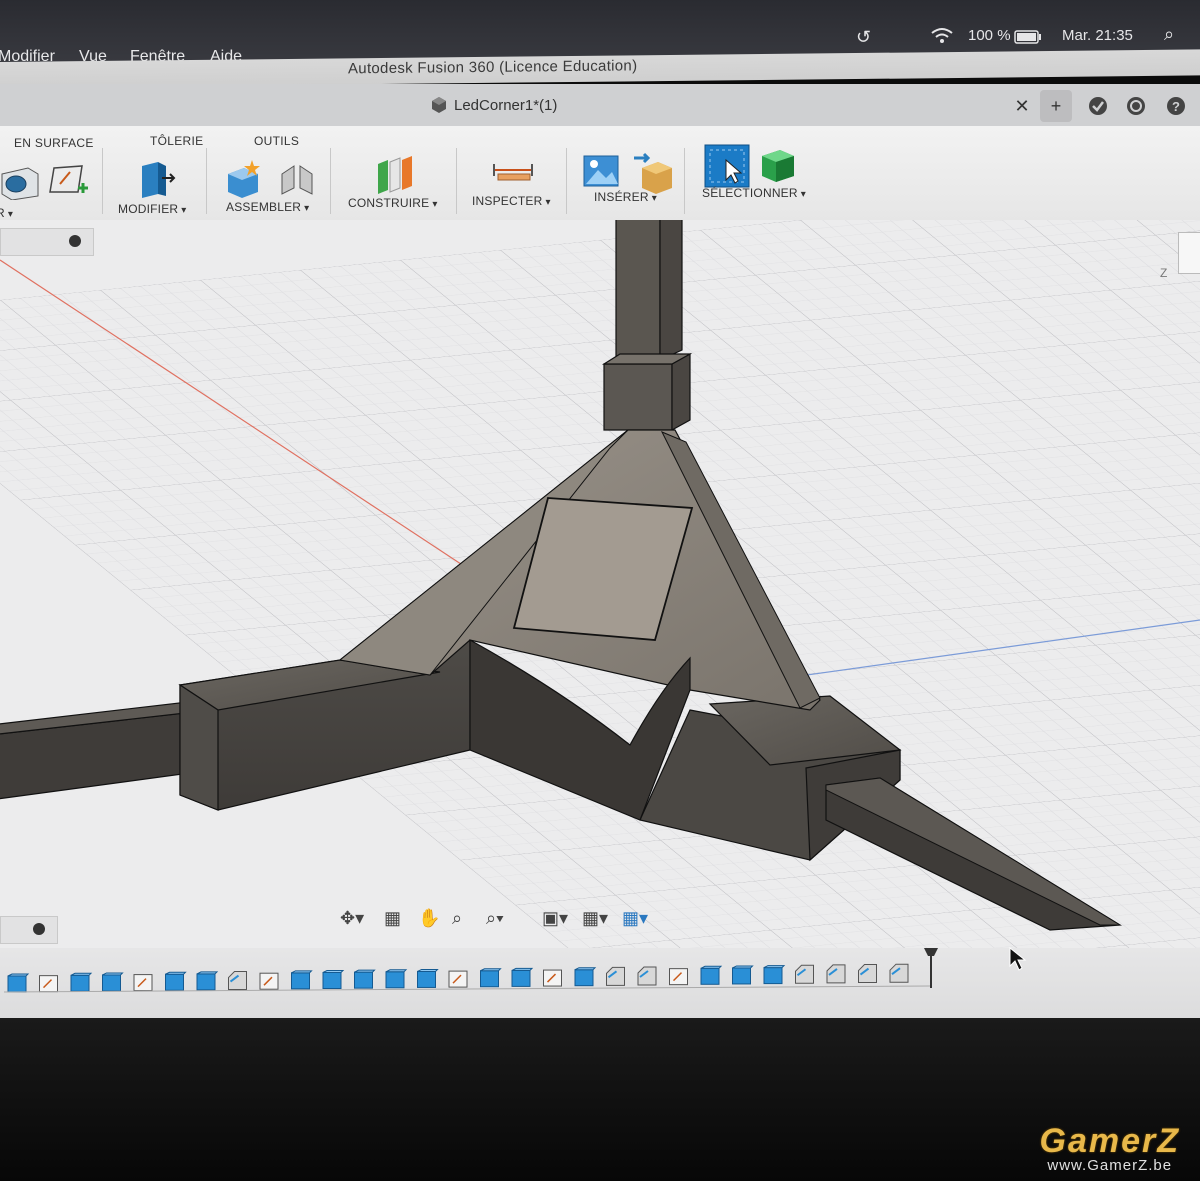  What do you see at coordinates (392, 918) in the screenshot?
I see `look-at-icon: ▦` at bounding box center [392, 918].